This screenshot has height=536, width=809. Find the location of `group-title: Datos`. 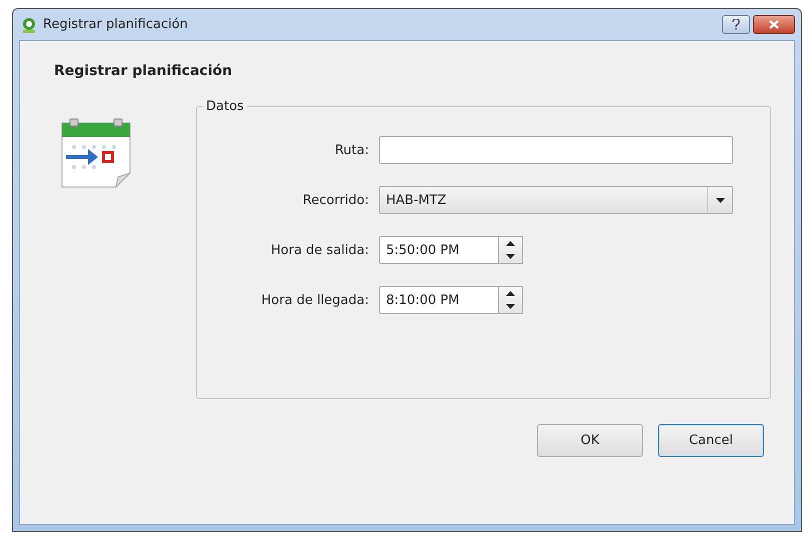

group-title: Datos is located at coordinates (225, 106).